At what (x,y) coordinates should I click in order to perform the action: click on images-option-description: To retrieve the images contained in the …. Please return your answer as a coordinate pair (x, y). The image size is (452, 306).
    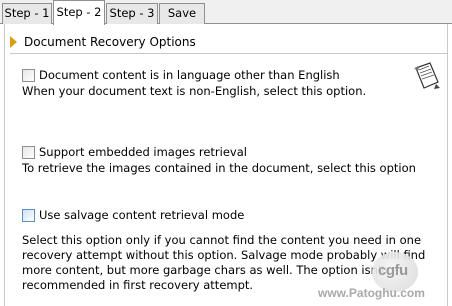
    Looking at the image, I should click on (219, 168).